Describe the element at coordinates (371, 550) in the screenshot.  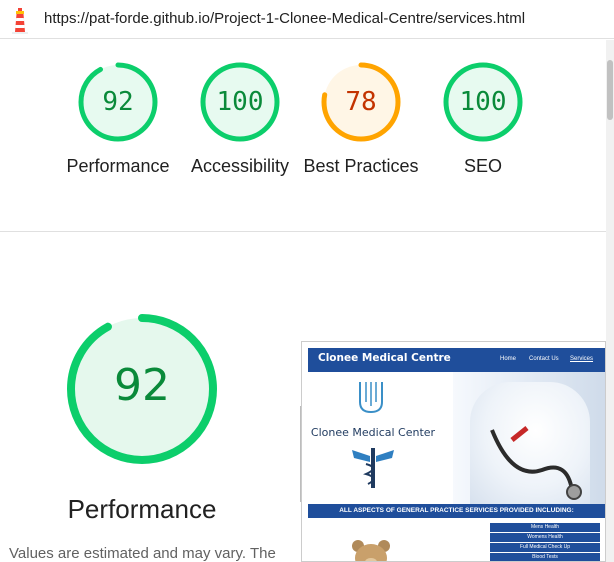
I see `teddy-bear-icon` at that location.